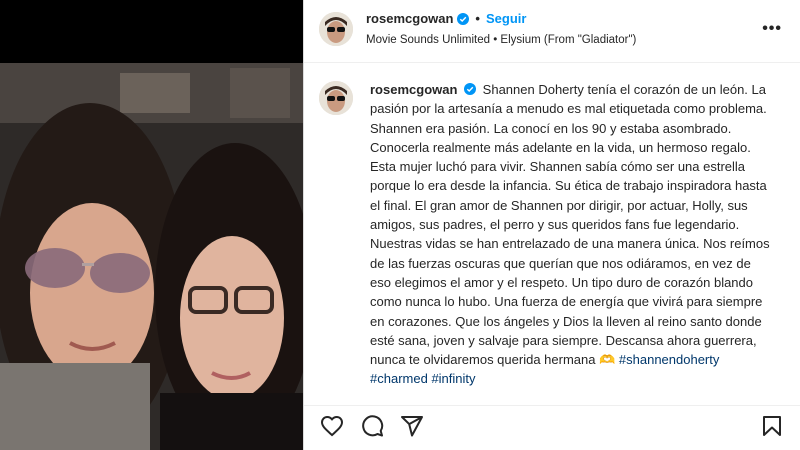 The width and height of the screenshot is (800, 450). What do you see at coordinates (552, 427) in the screenshot?
I see `action-bar` at bounding box center [552, 427].